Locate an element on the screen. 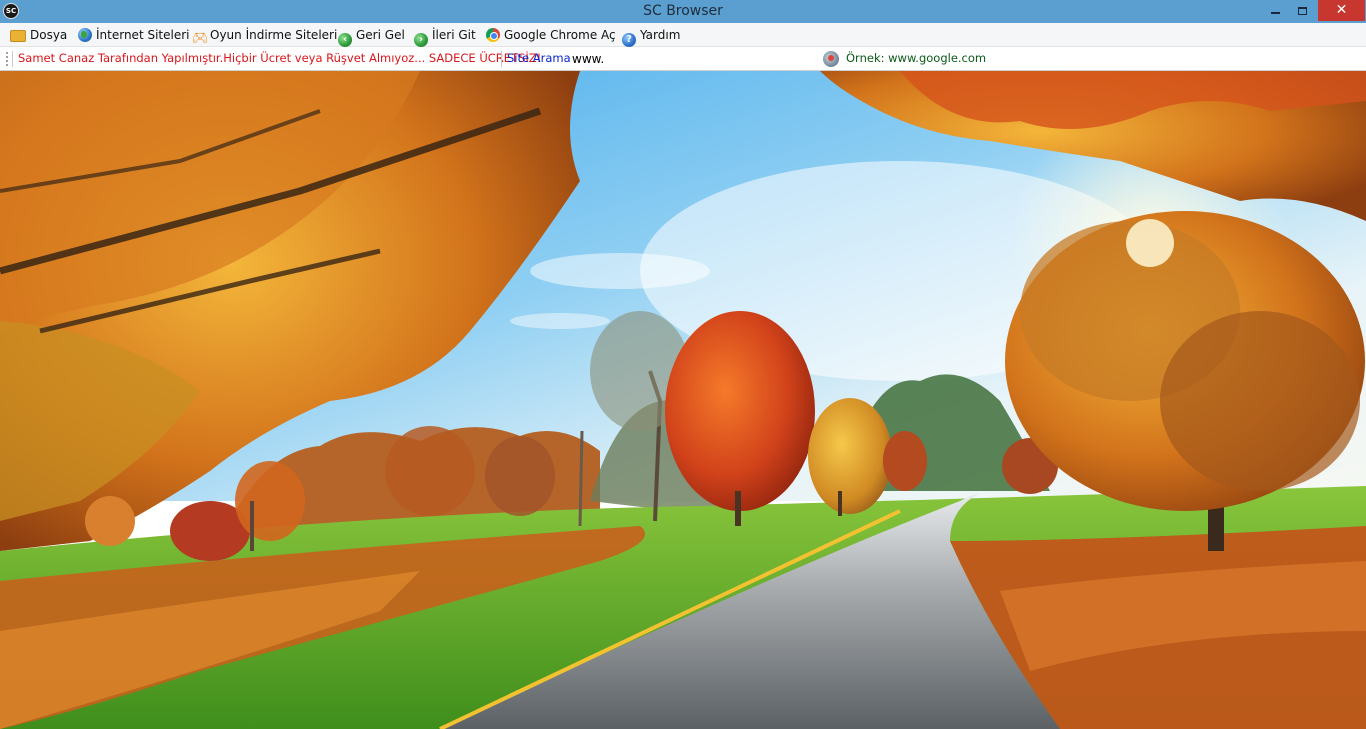 The height and width of the screenshot is (729, 1366). menu-item-geri-gel: ‹ Geri Gel is located at coordinates (371, 36).